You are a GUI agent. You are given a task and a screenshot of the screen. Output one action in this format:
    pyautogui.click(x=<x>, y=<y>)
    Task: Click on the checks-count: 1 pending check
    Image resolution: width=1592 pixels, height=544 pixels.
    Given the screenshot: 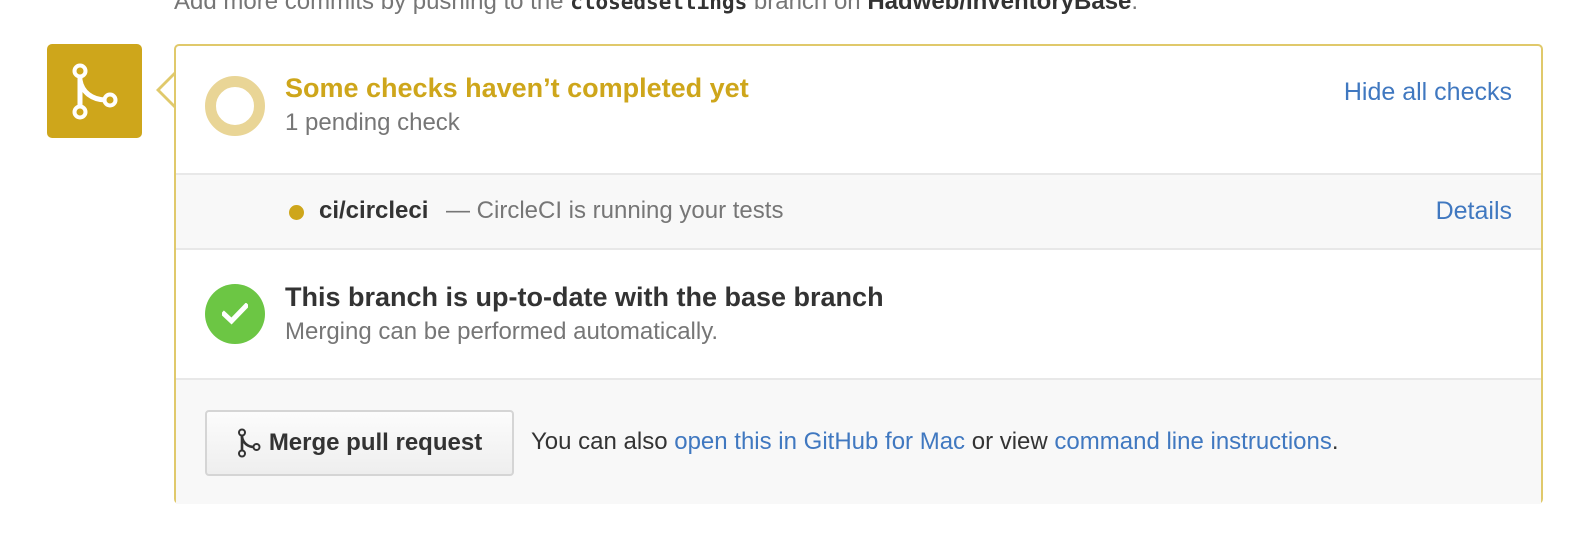 What is the action you would take?
    pyautogui.click(x=372, y=122)
    